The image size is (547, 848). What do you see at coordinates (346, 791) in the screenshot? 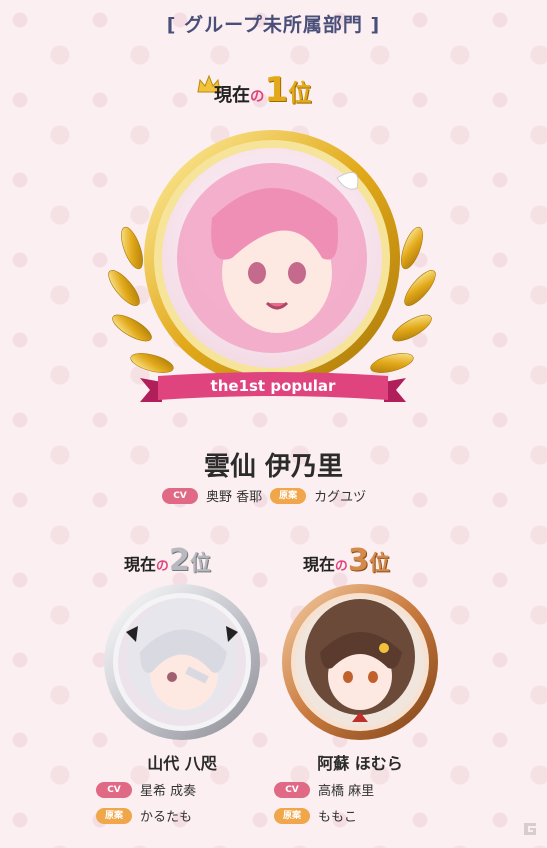
I see `rank-3-cv: 高橋 麻里` at bounding box center [346, 791].